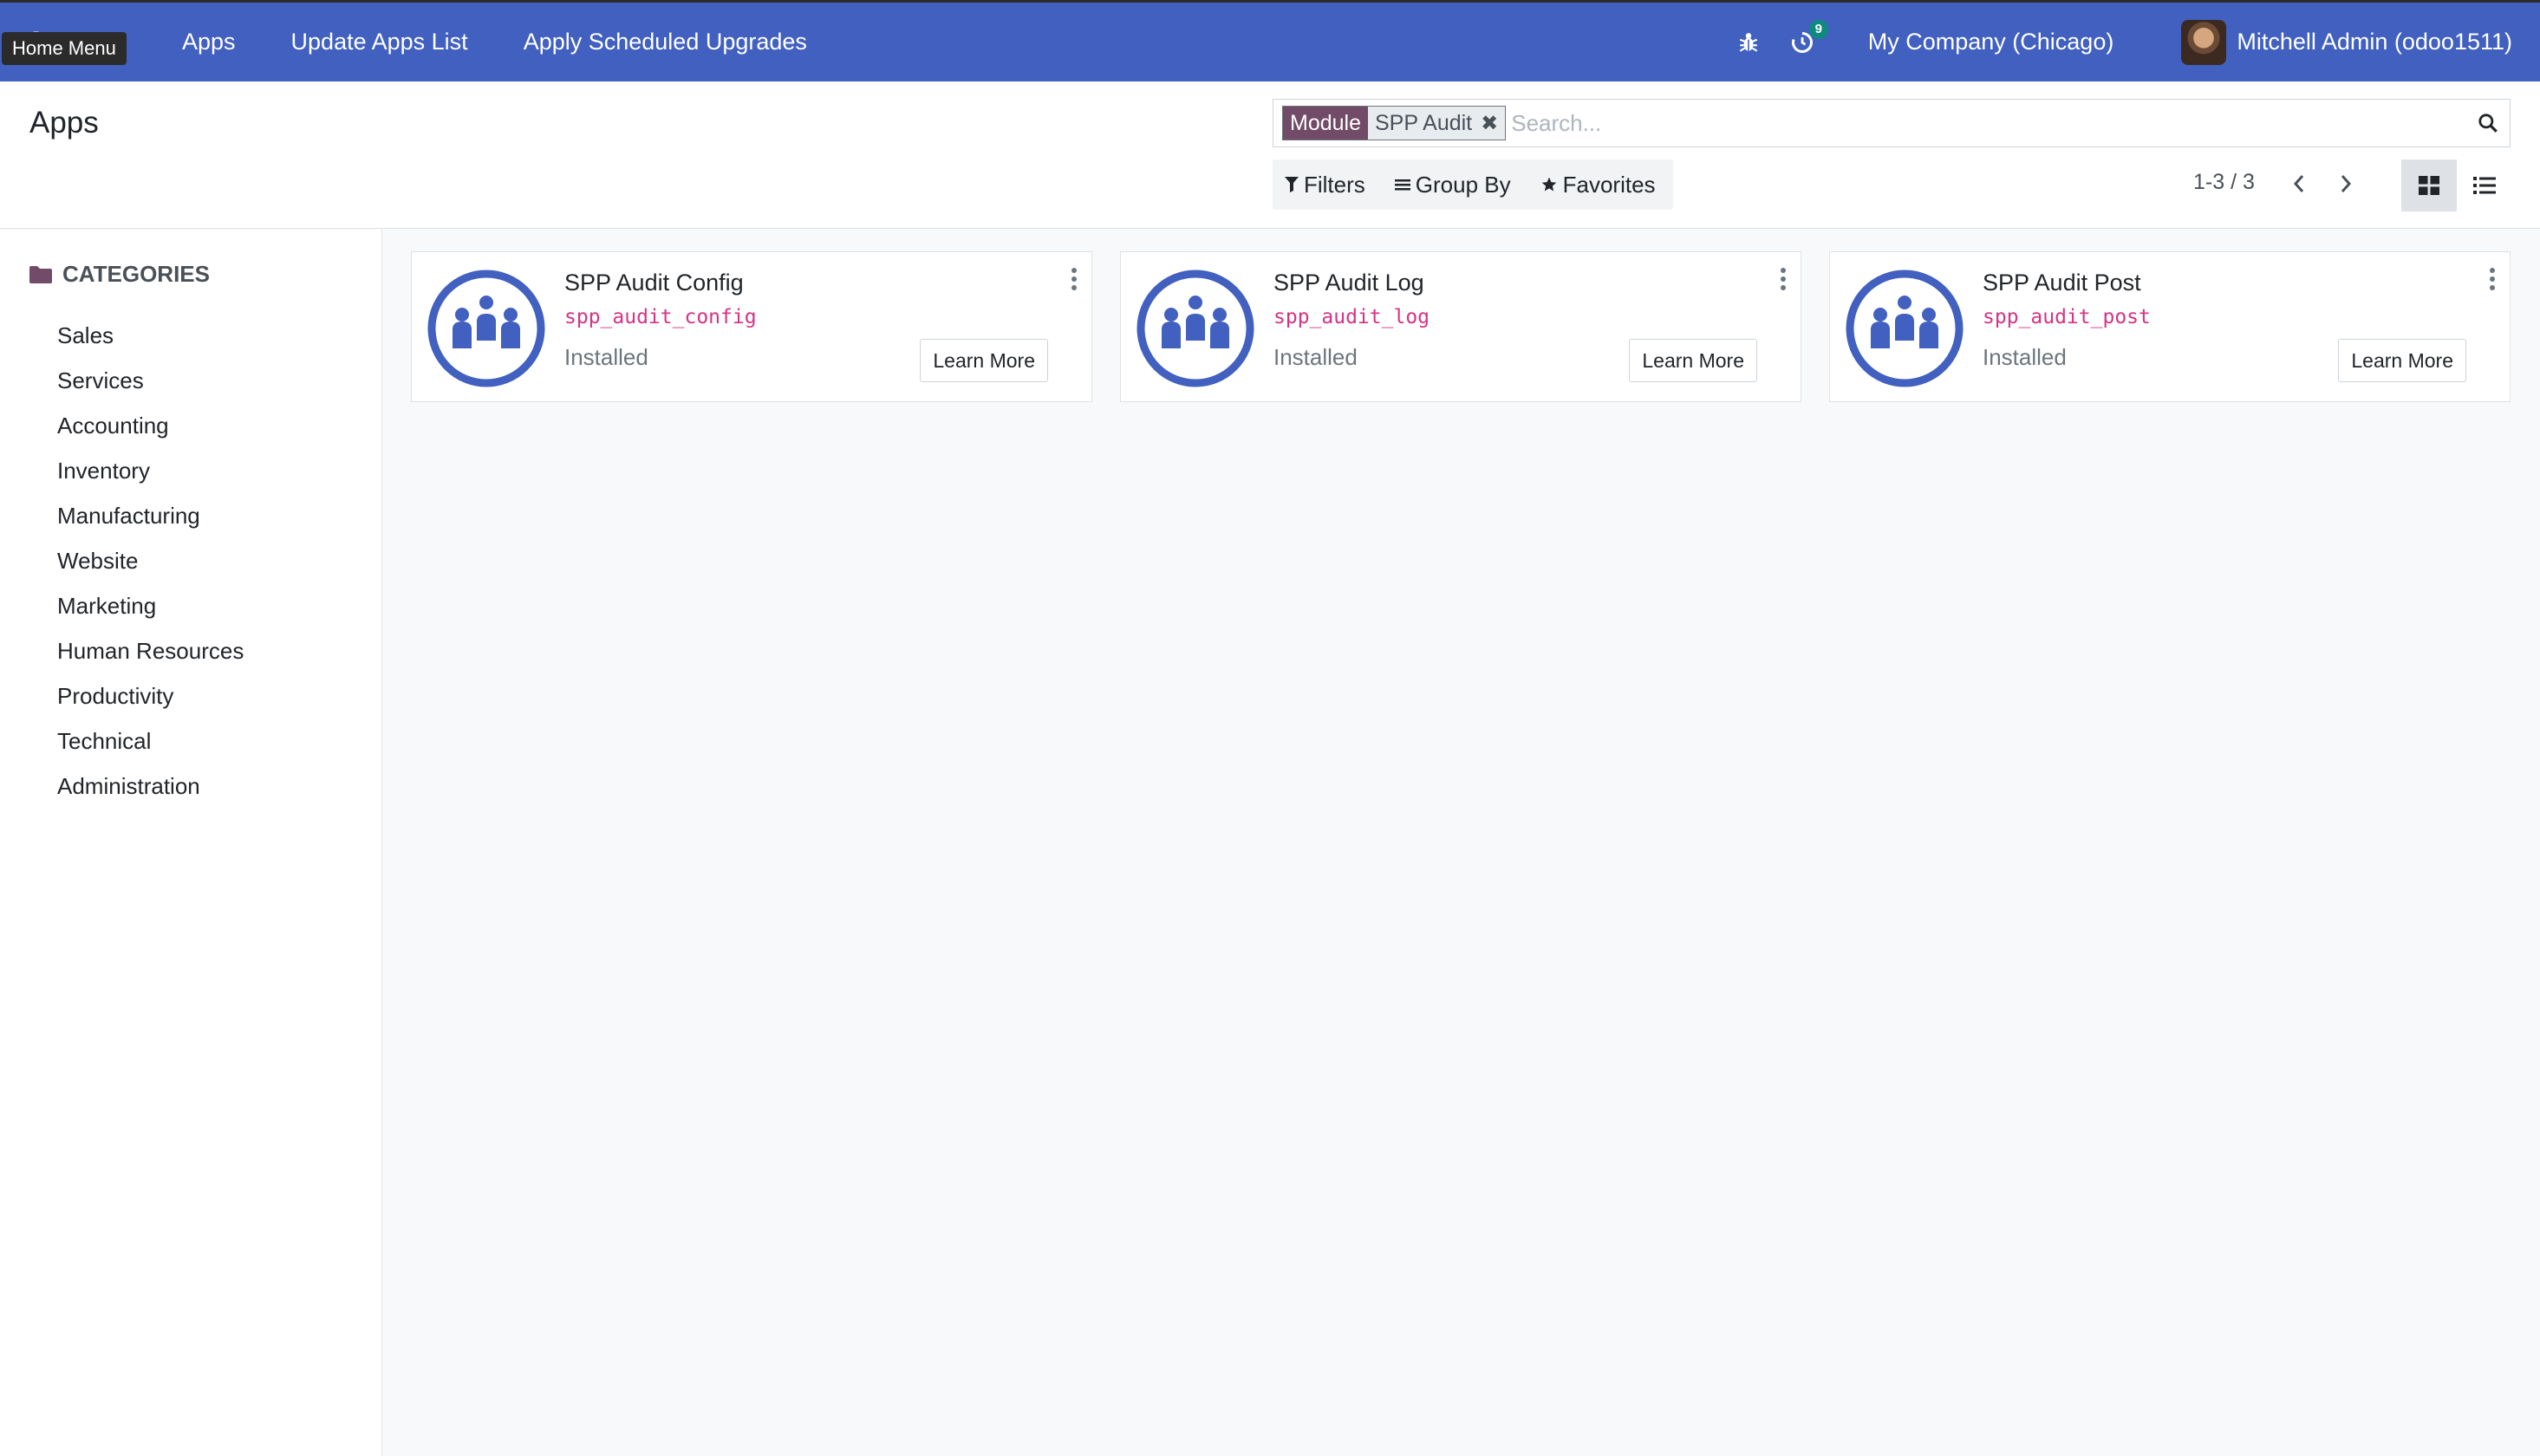 The image size is (2540, 1456). I want to click on page-title: Apps, so click(64, 123).